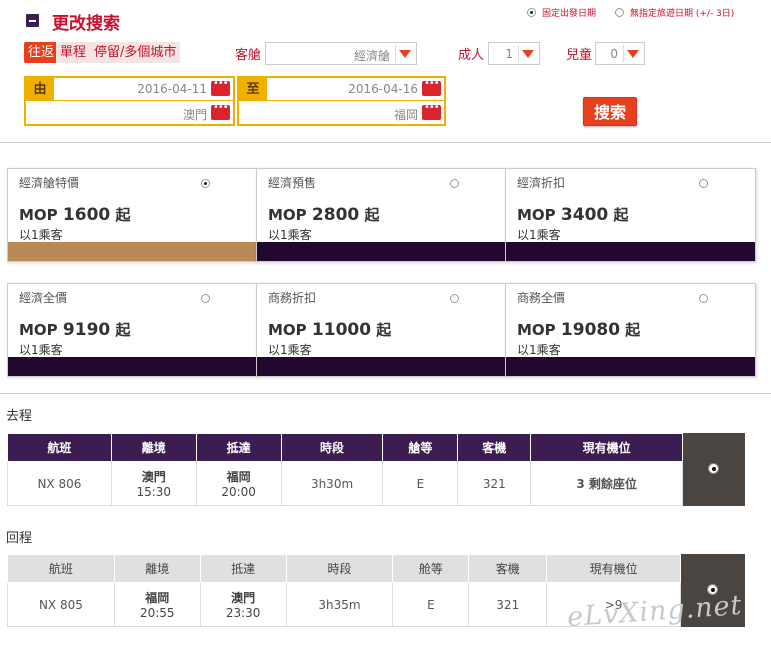  Describe the element at coordinates (49, 183) in the screenshot. I see `fare-name: 經濟艙特價` at that location.